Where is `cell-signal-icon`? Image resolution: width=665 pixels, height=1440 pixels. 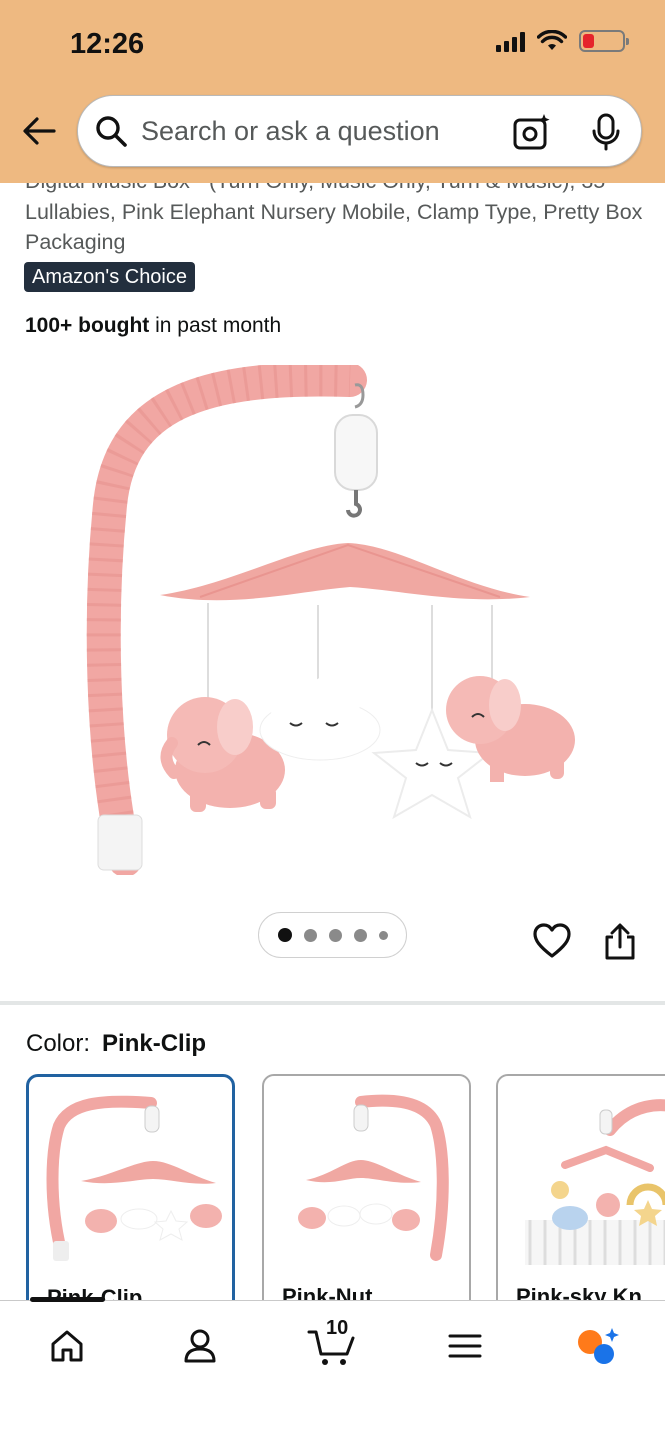
cell-signal-icon is located at coordinates (510, 41).